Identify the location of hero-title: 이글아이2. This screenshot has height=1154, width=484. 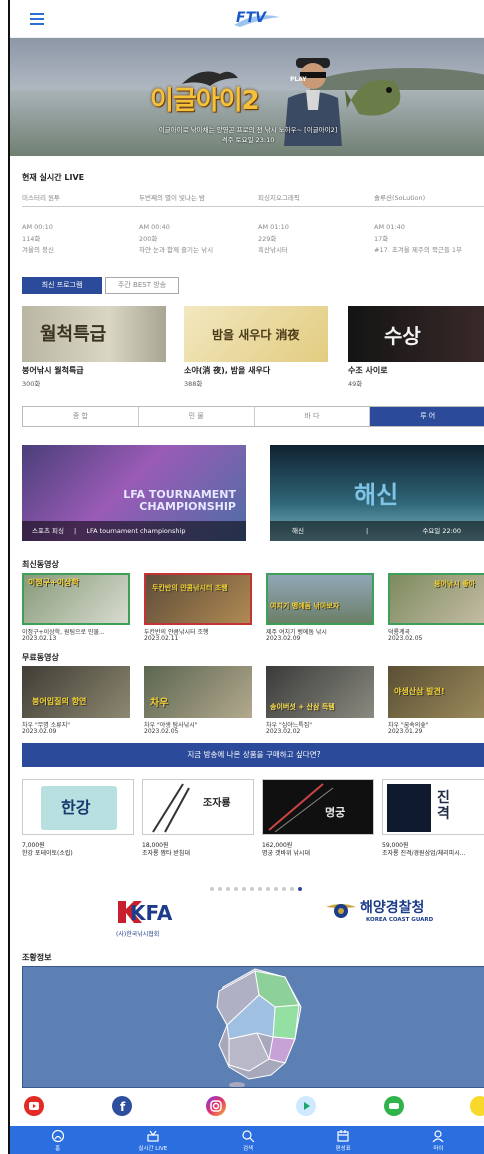
(205, 101).